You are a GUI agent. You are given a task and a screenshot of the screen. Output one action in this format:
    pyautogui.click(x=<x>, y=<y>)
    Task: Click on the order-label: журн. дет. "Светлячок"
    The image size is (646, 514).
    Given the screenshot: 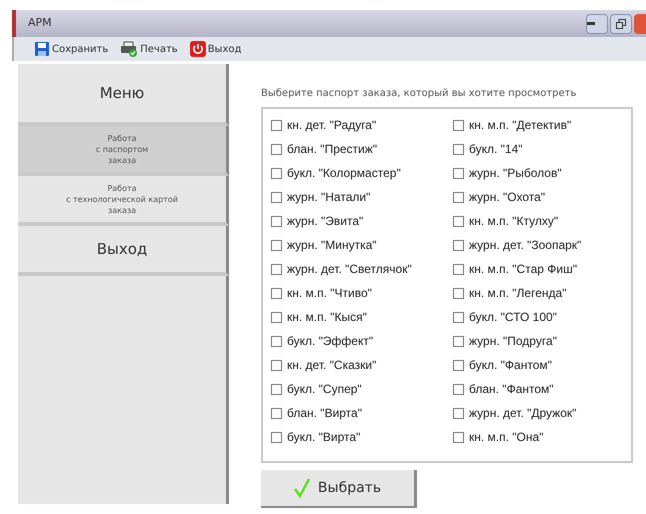 What is the action you would take?
    pyautogui.click(x=349, y=269)
    